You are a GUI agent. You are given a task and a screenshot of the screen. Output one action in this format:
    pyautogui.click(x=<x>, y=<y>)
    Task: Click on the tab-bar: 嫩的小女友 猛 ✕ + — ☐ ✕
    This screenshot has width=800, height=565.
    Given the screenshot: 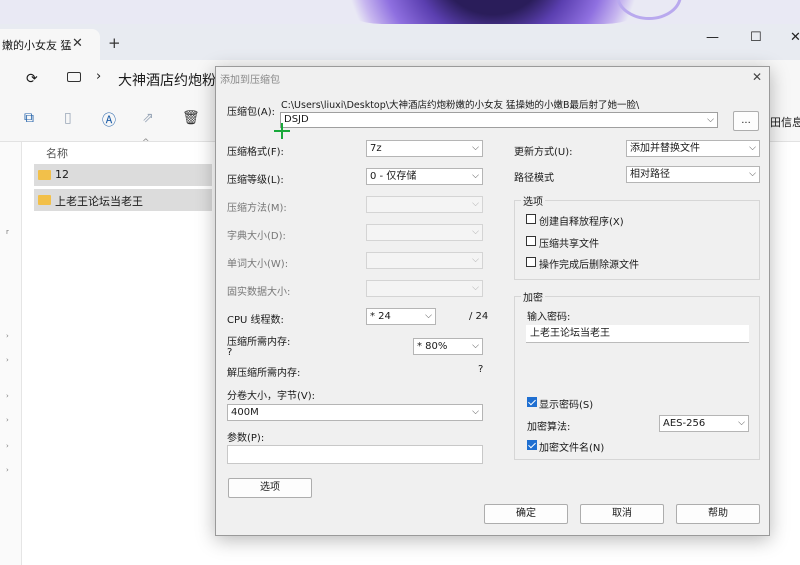 What is the action you would take?
    pyautogui.click(x=400, y=42)
    